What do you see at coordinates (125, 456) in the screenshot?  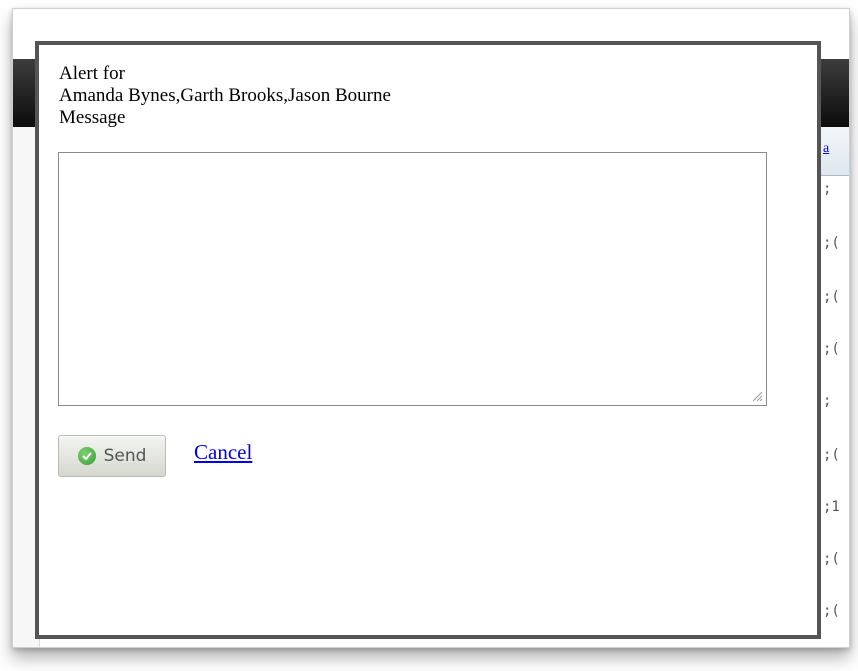 I see `send-button-label: Send` at bounding box center [125, 456].